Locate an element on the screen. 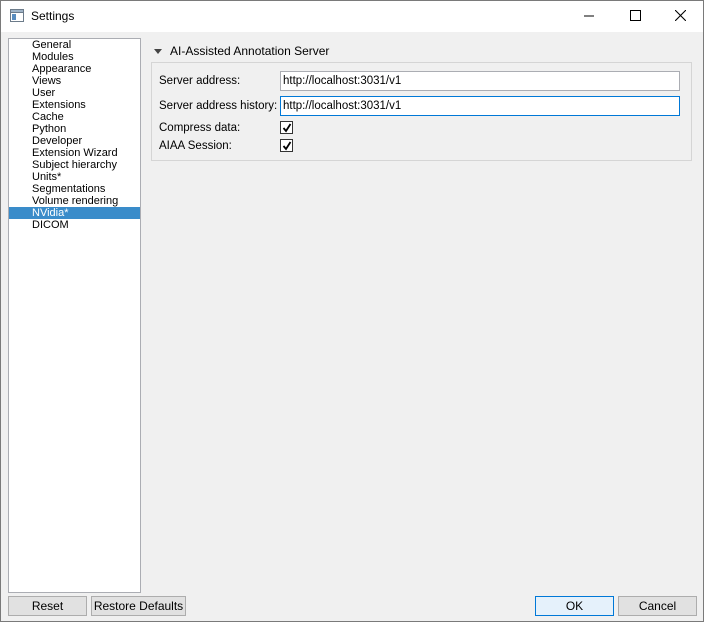 The image size is (704, 622). sidebar-item-developer: Developer is located at coordinates (74, 141).